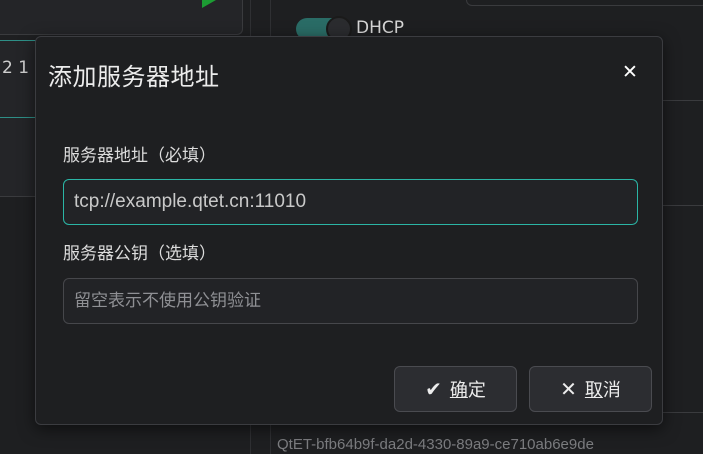 The width and height of the screenshot is (703, 454). I want to click on cancel-button: ✕ 取消, so click(590, 389).